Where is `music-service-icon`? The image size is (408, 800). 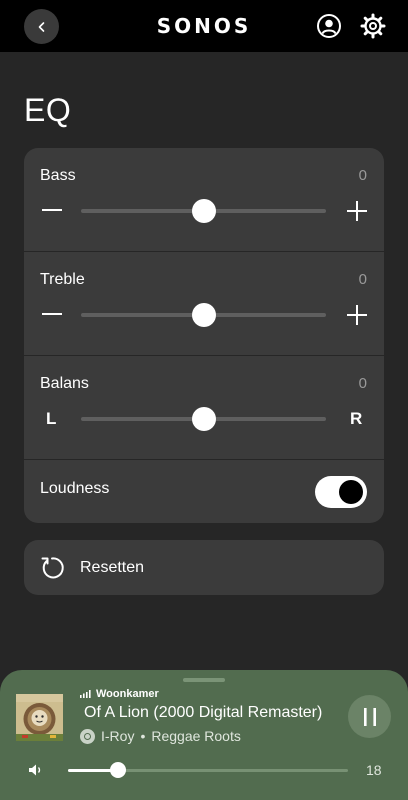
music-service-icon is located at coordinates (87, 736).